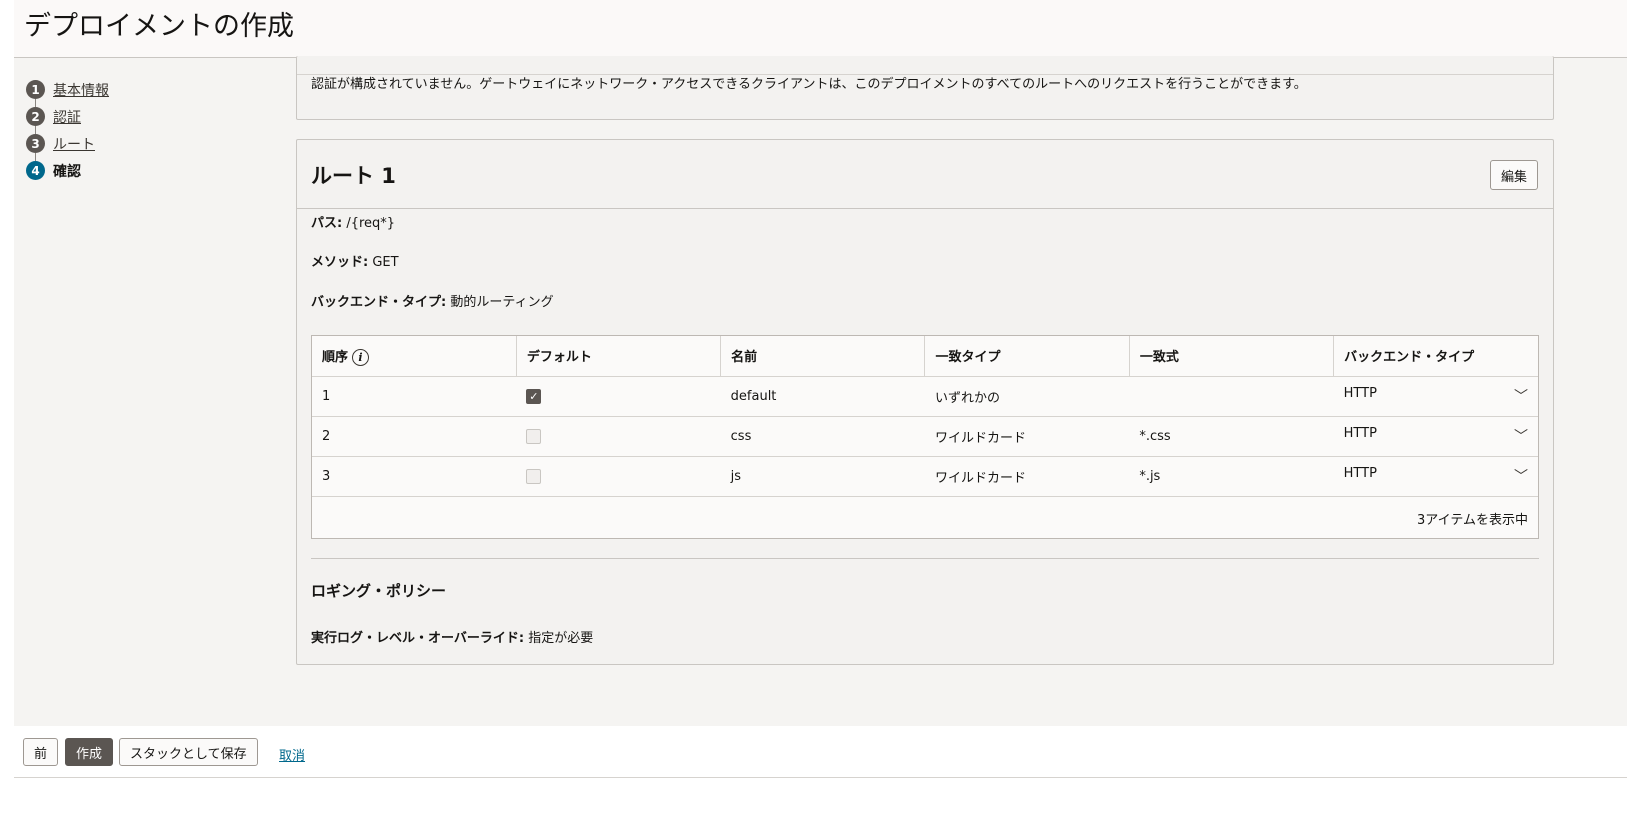  I want to click on step-label-basic-info: 基本情報, so click(81, 90).